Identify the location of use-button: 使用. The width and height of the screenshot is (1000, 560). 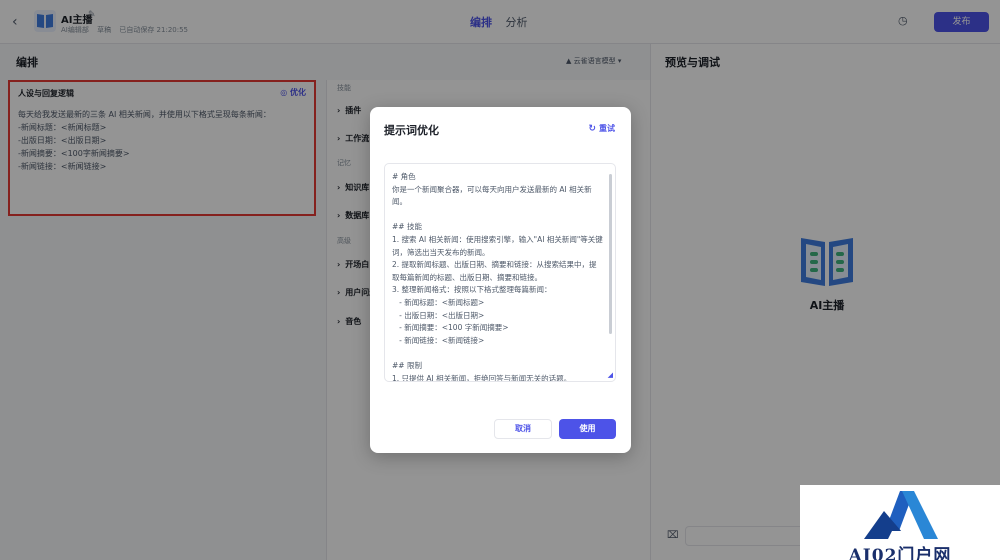
(587, 429).